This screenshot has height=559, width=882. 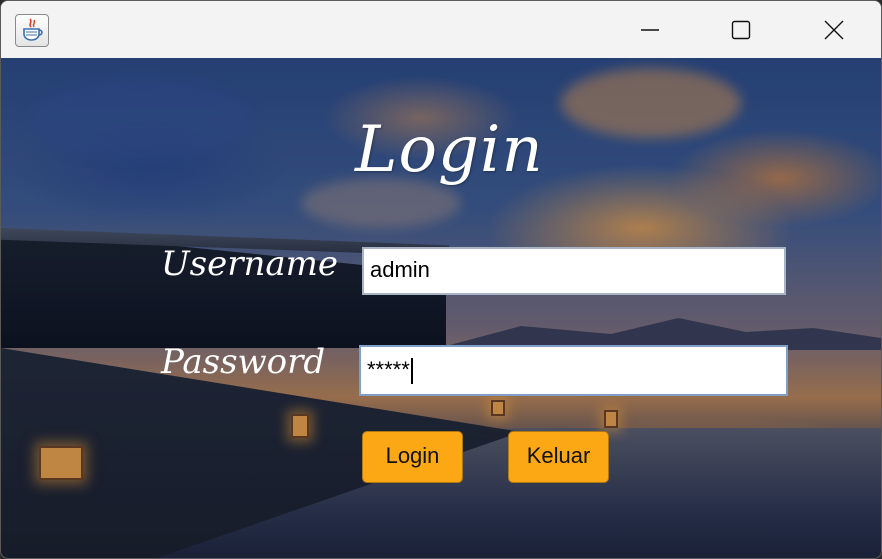 I want to click on java-cup-icon, so click(x=32, y=30).